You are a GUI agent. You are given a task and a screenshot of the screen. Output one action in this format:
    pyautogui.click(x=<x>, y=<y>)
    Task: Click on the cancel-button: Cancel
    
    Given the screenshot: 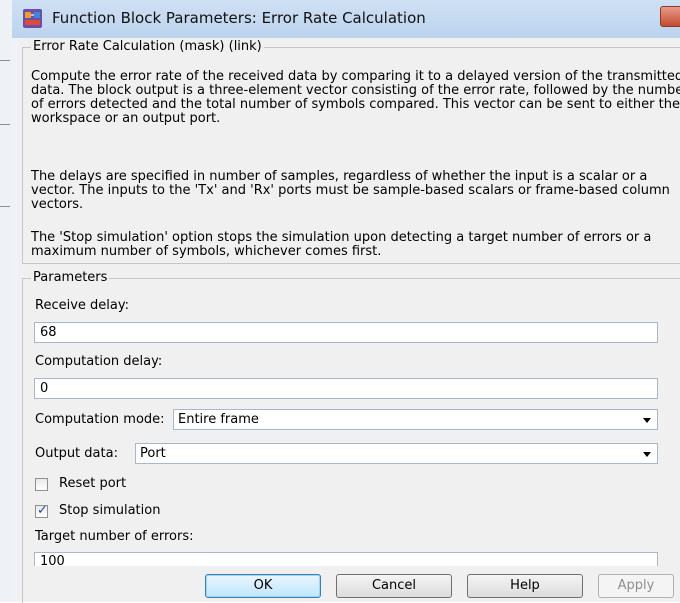 What is the action you would take?
    pyautogui.click(x=394, y=586)
    